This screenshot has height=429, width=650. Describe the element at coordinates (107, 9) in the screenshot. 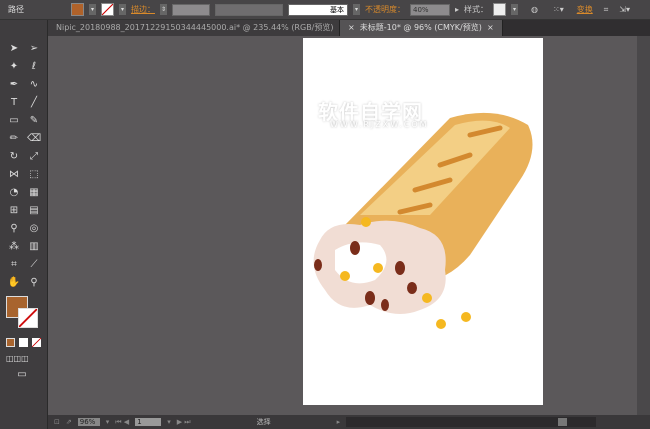

I see `stroke-swatch` at that location.